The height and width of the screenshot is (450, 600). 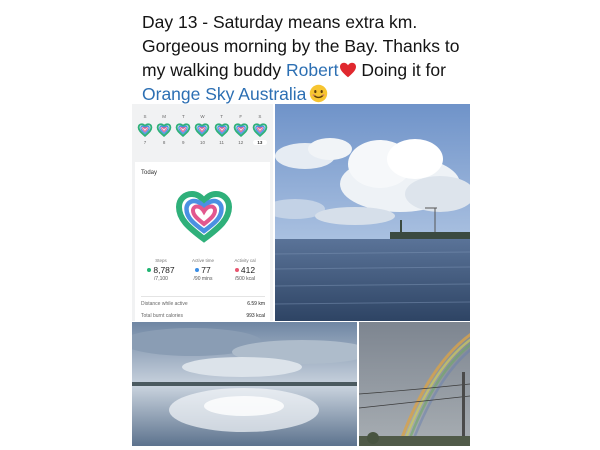 I want to click on steps-stat: Steps 8,787 /7,100, so click(x=161, y=270).